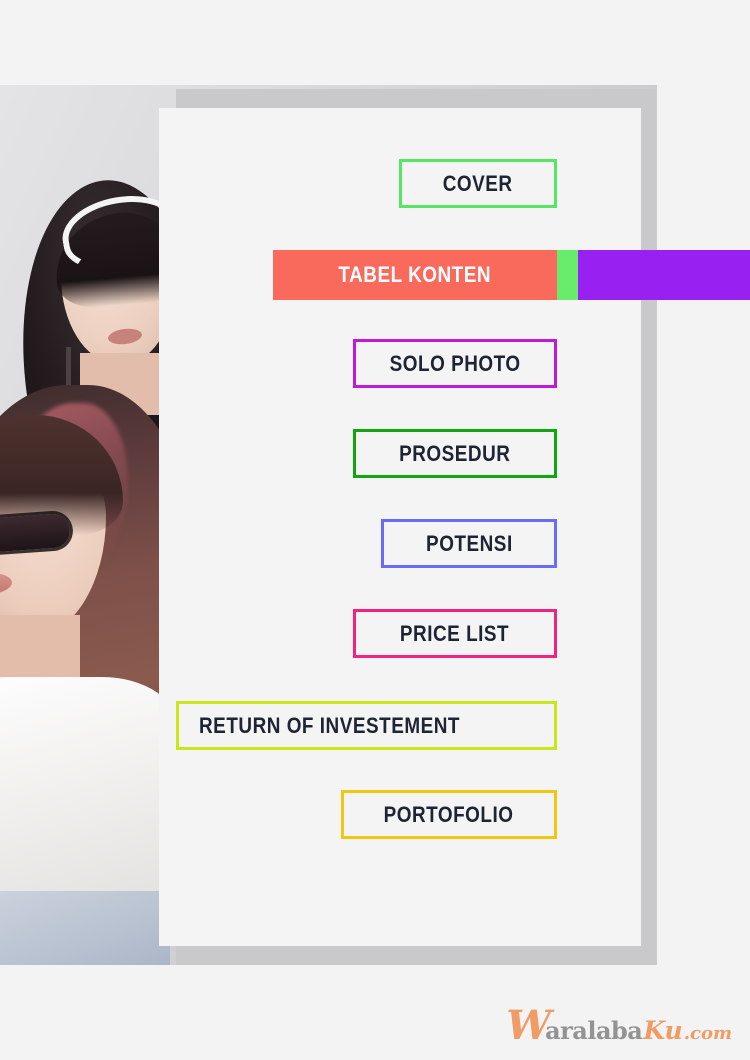  I want to click on watermark-logo: W aralaba Ku .com, so click(619, 1026).